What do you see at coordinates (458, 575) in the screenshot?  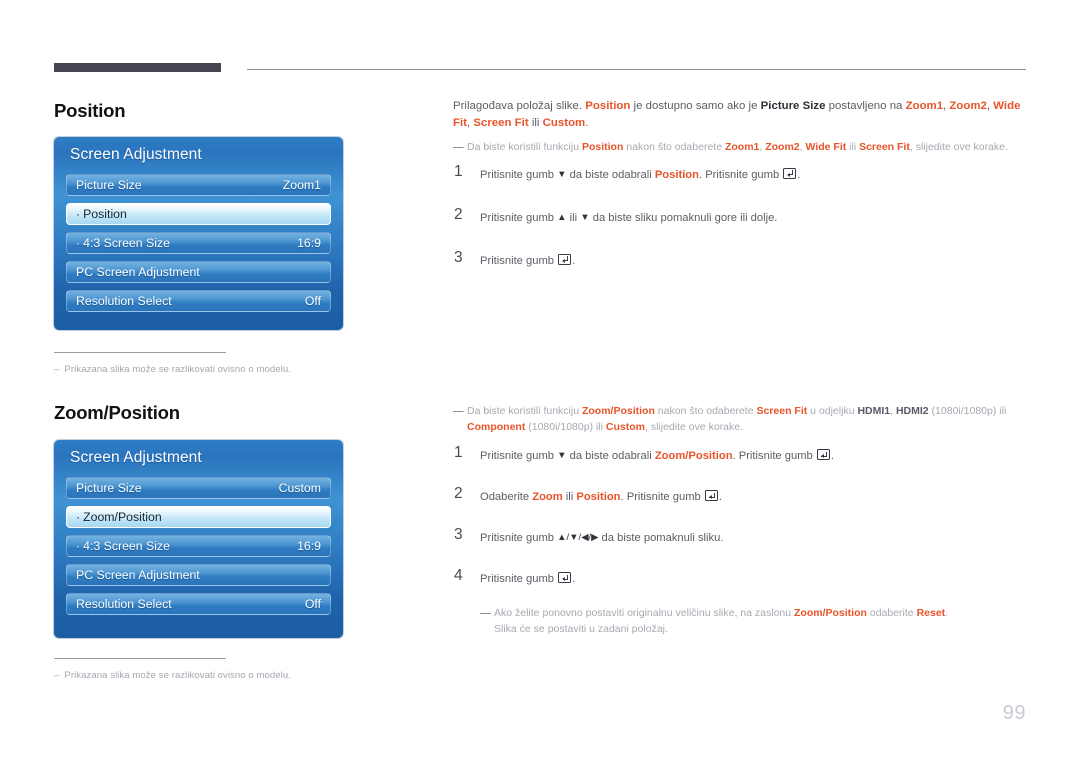 I see `step-number: 4` at bounding box center [458, 575].